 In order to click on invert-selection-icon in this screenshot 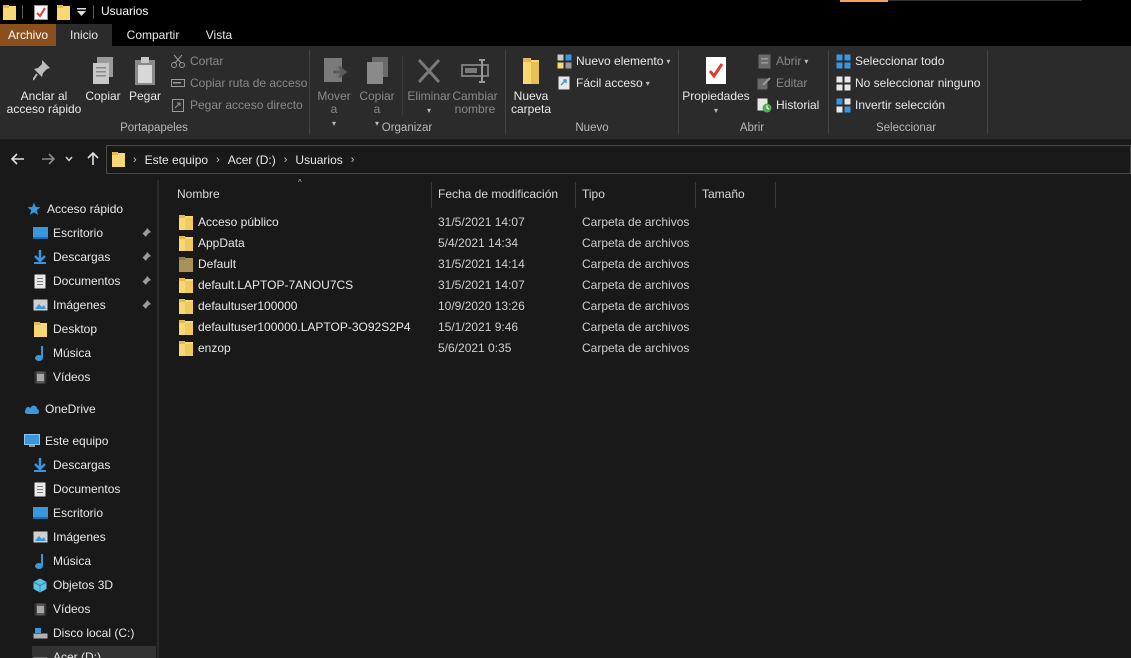, I will do `click(843, 105)`.